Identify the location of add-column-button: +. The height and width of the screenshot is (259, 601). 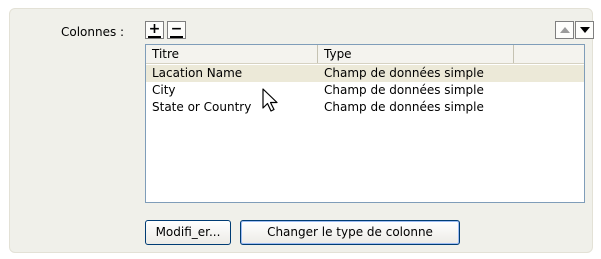
(154, 30).